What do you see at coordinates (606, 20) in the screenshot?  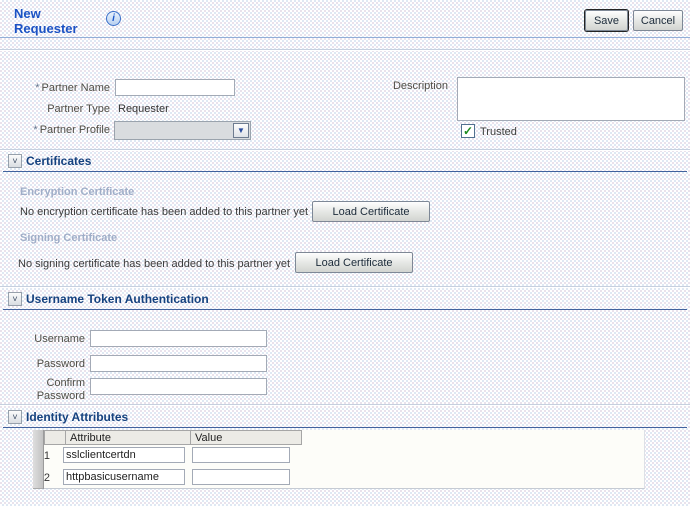 I see `save-button: Save` at bounding box center [606, 20].